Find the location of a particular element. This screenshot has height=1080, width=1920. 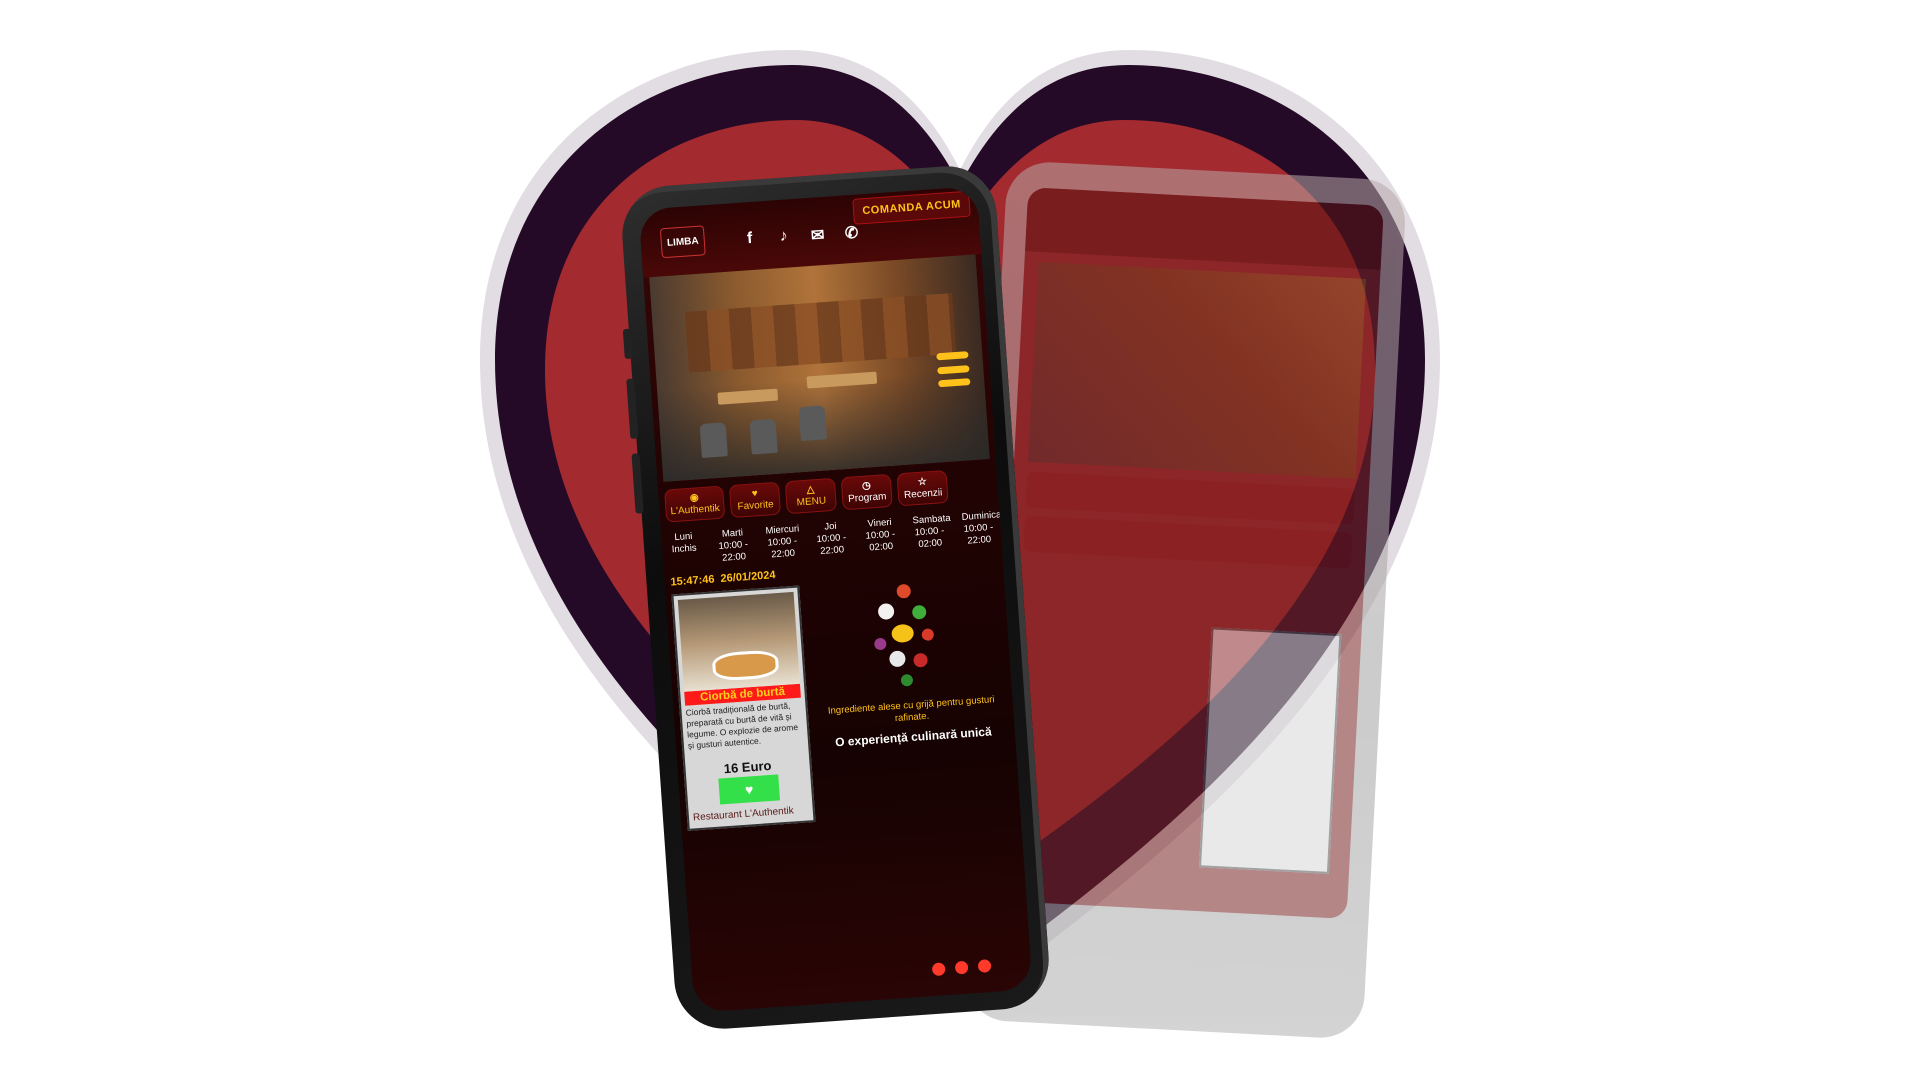

tiktok-icon: ♪ is located at coordinates (783, 237).